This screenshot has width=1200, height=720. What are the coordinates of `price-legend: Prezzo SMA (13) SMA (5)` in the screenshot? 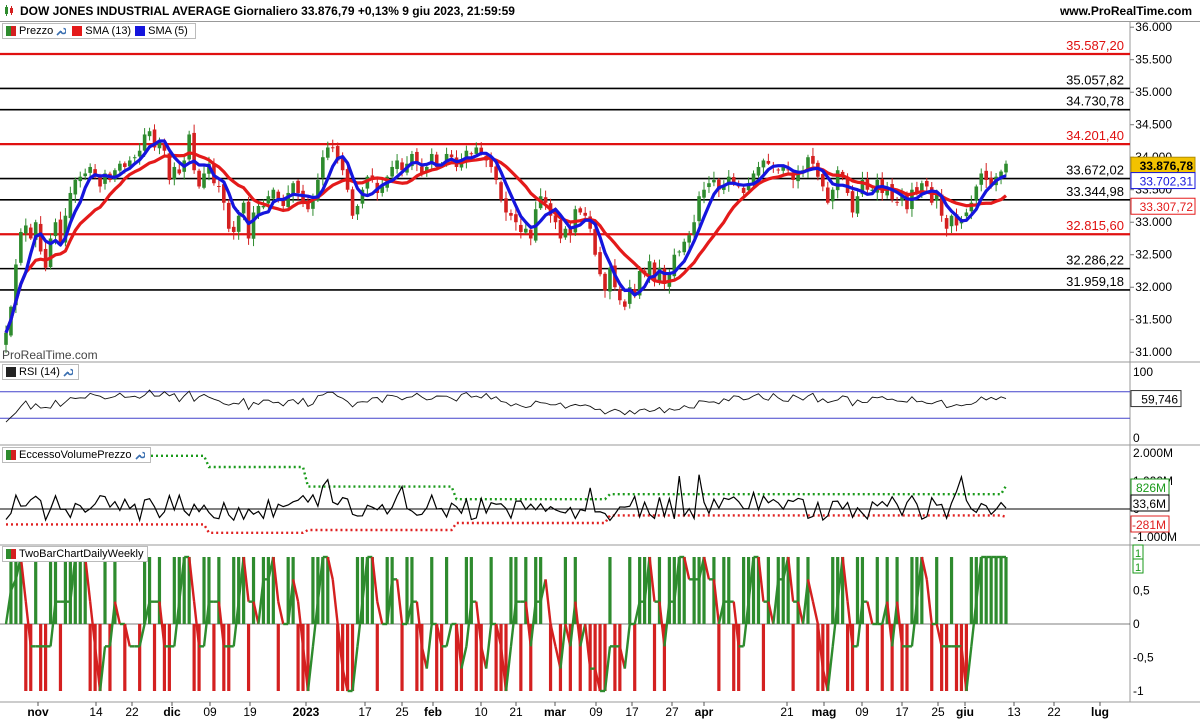 It's located at (99, 31).